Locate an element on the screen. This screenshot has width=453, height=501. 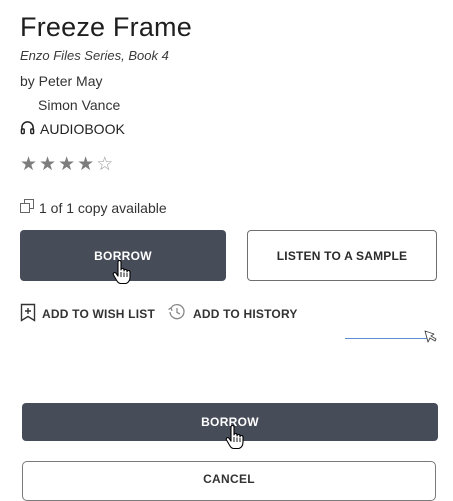
secondary-actions: ADD TO WISH LIST ADD TO HISTORY is located at coordinates (165, 313).